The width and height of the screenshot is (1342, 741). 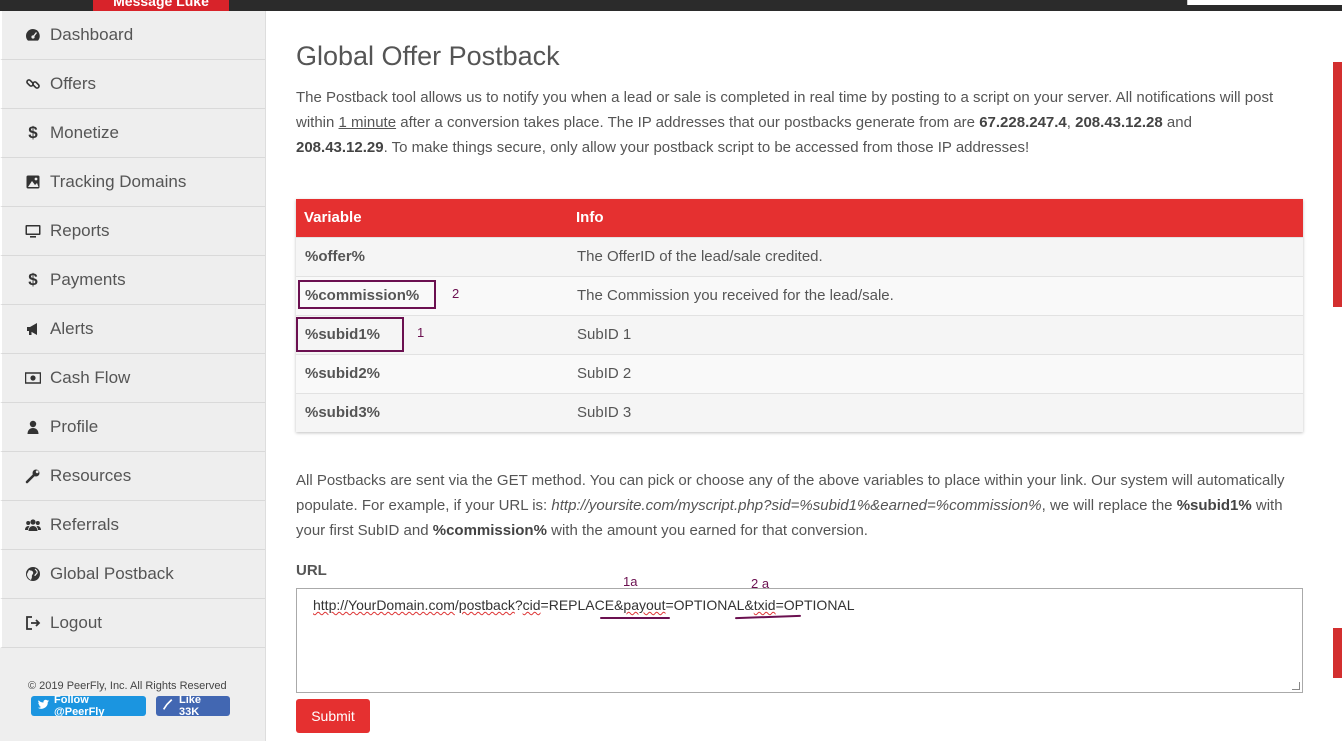 I want to click on table-row: %subid2% SubID 2, so click(x=799, y=373).